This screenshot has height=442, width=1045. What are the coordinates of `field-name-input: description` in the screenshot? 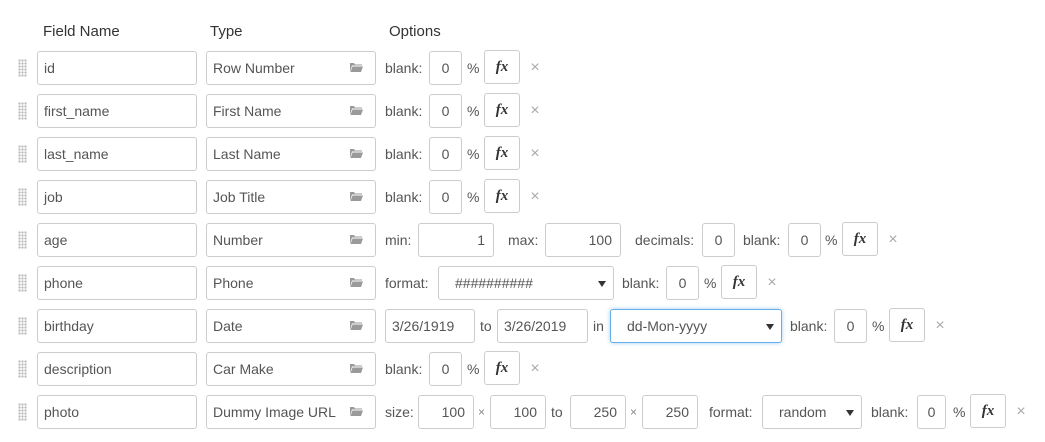 It's located at (117, 369).